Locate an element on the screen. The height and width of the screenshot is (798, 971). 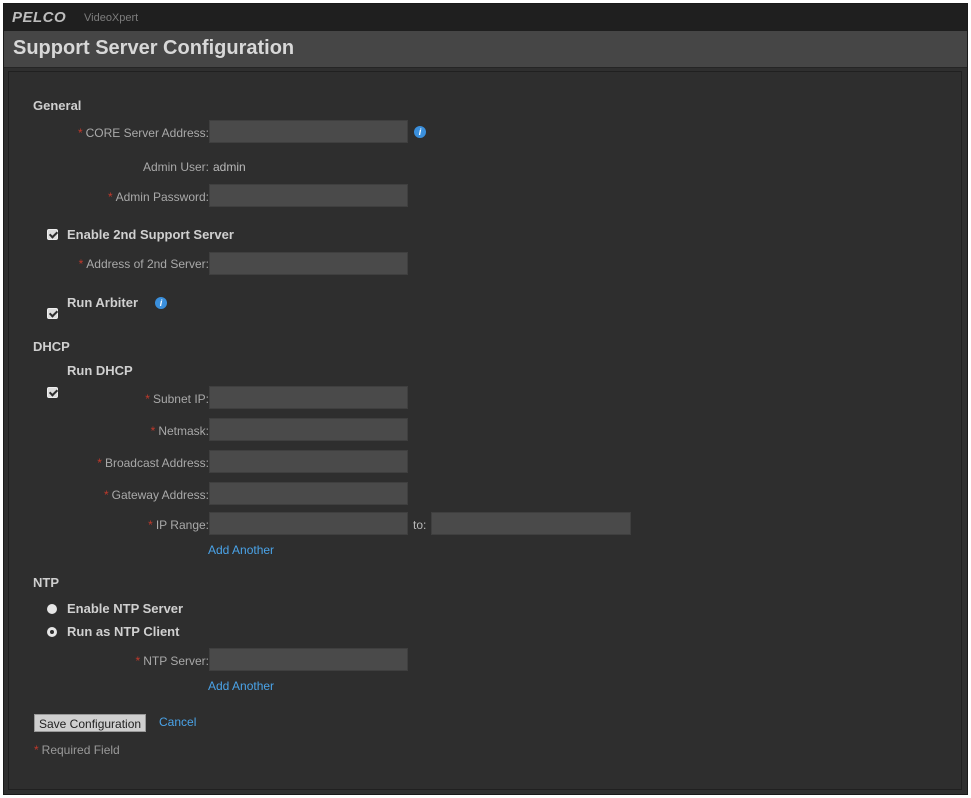
ntp-server-input is located at coordinates (308, 659).